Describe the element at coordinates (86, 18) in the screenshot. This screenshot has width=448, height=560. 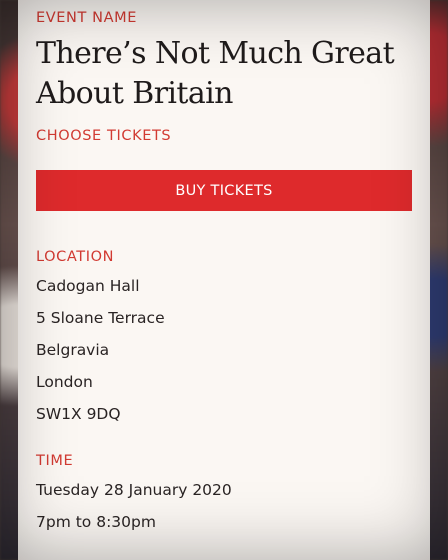
I see `event-name-label: EVENT NAME` at that location.